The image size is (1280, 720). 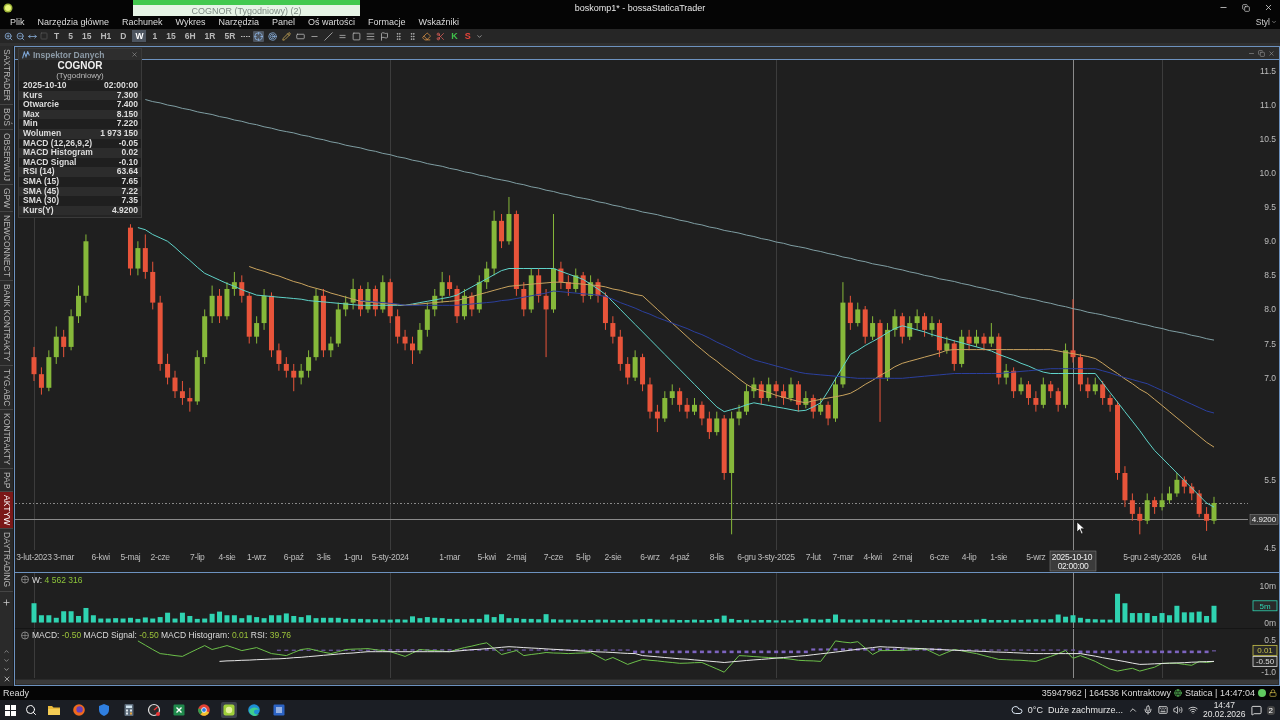 What do you see at coordinates (41, 191) in the screenshot?
I see `field-label: SMA (45)` at bounding box center [41, 191].